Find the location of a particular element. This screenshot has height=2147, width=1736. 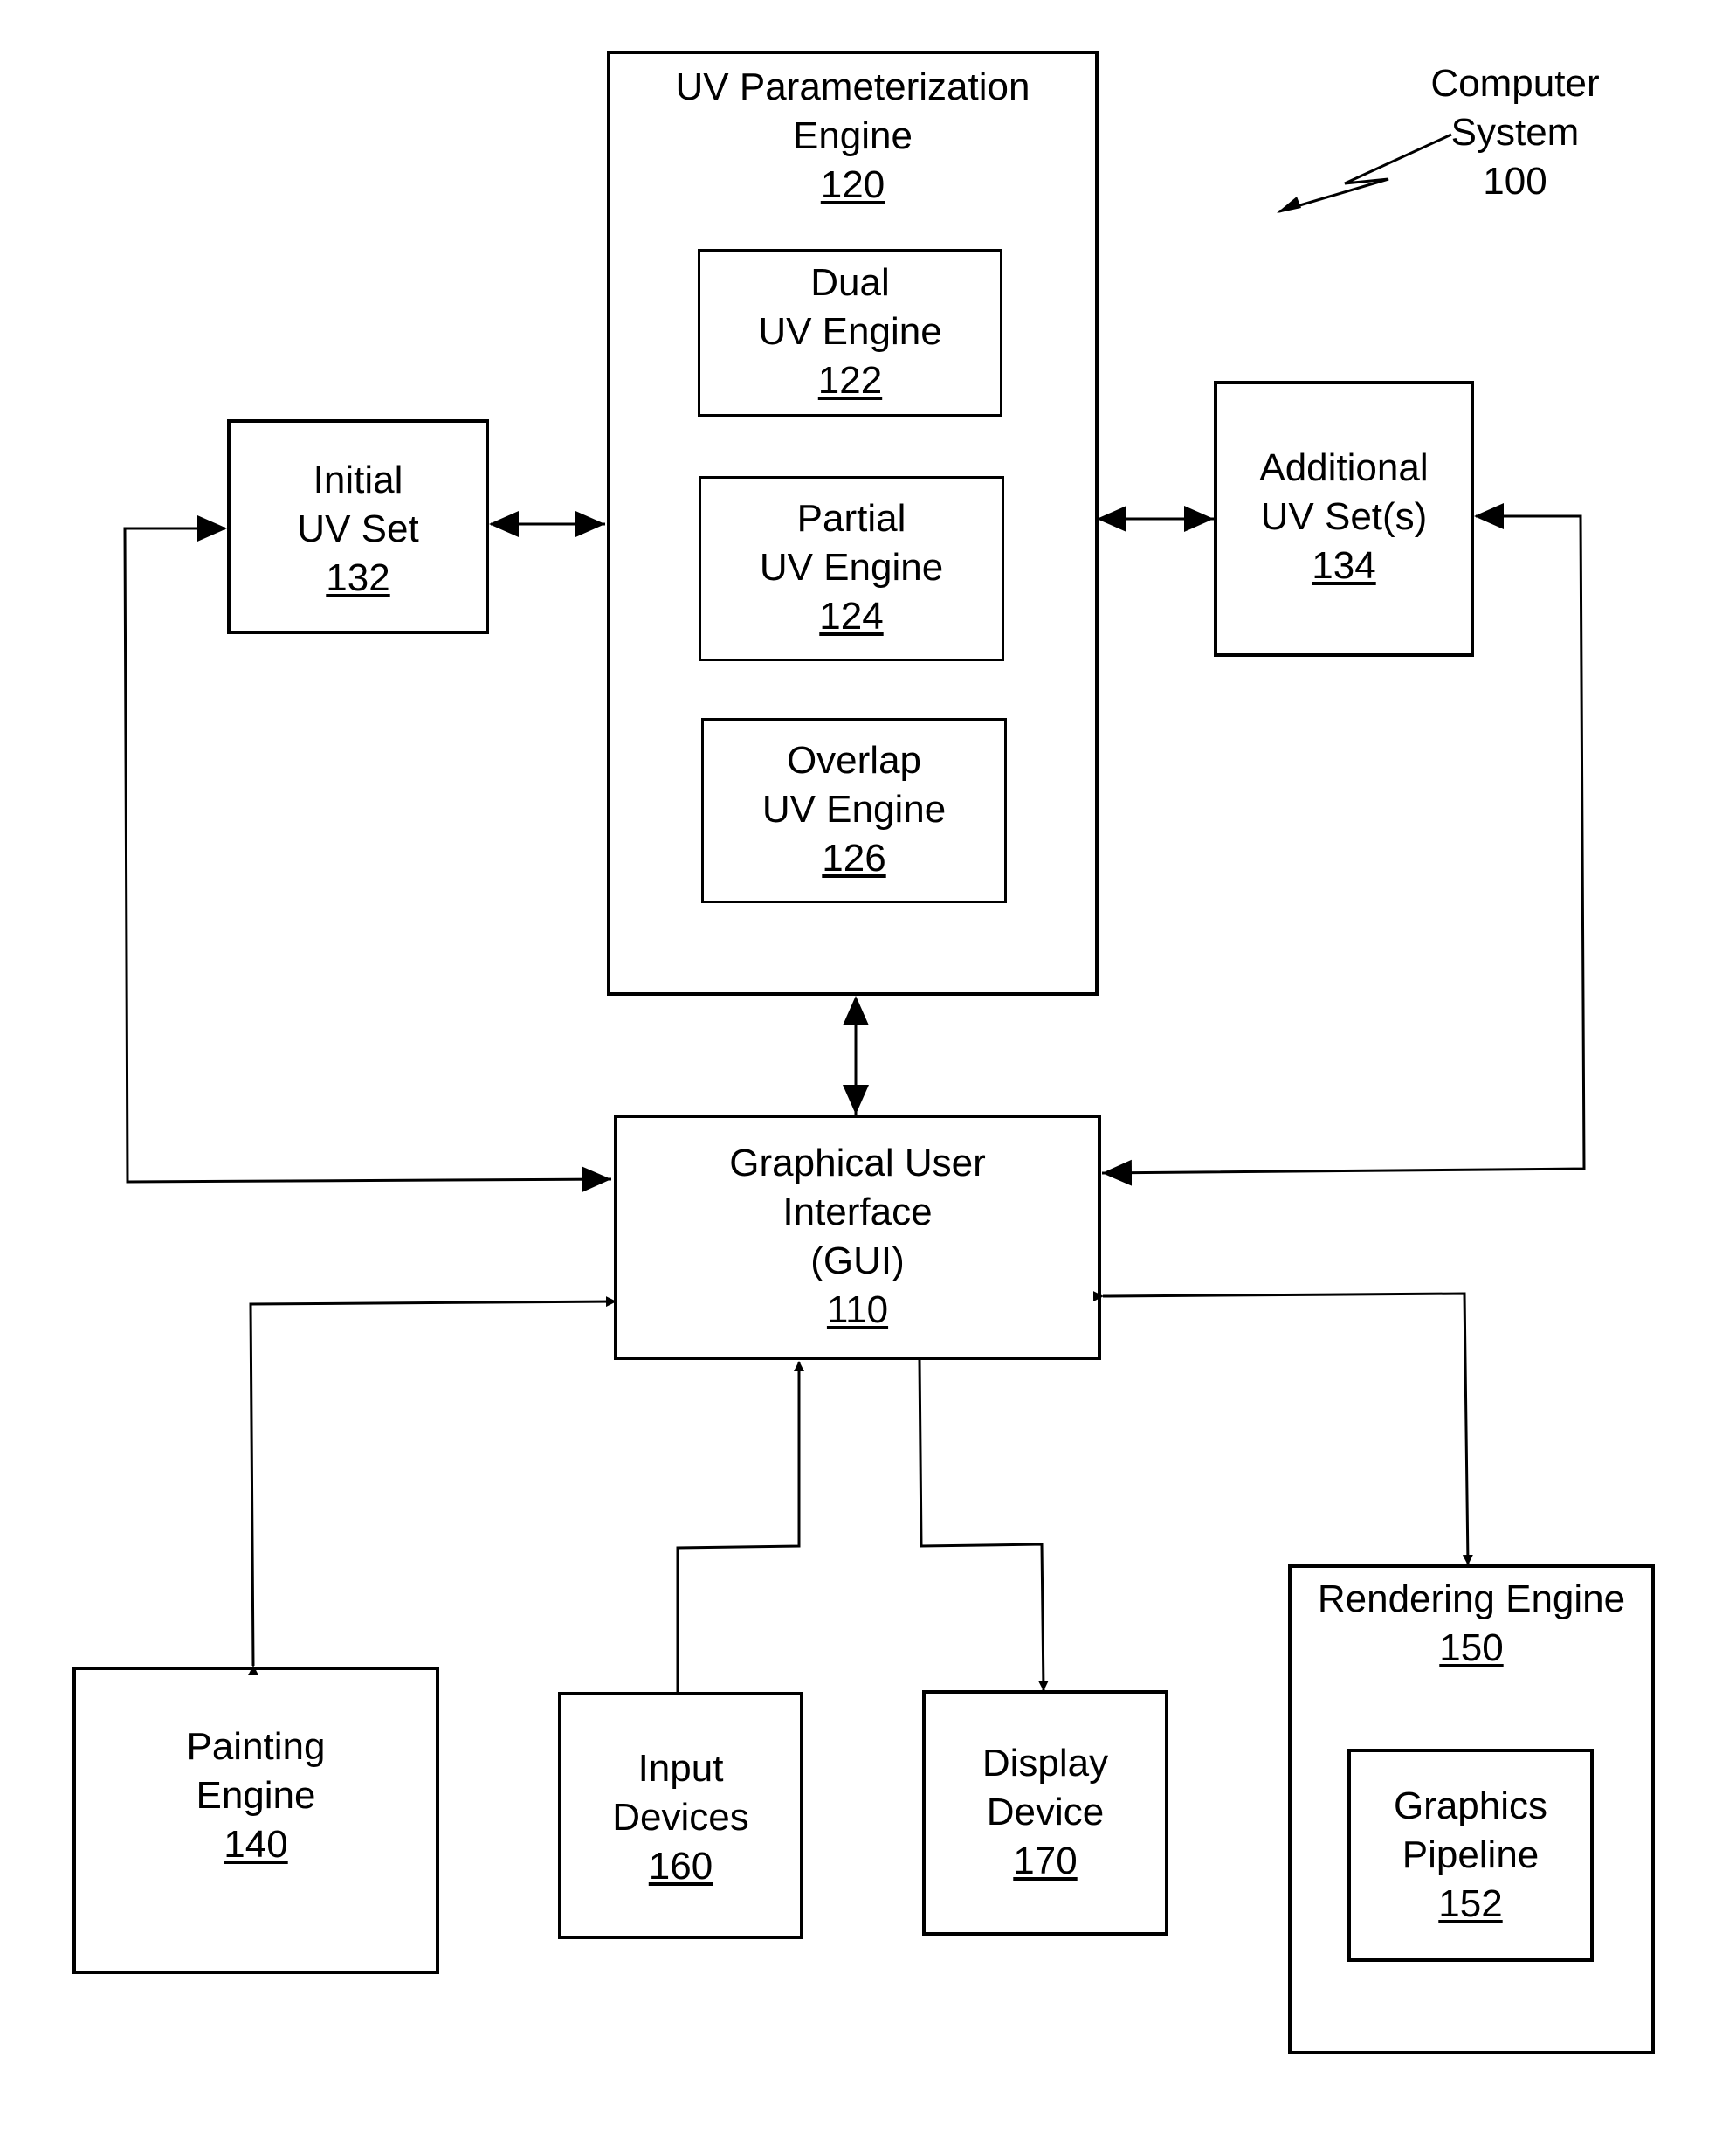

painting-engine-box: Painting Engine 140 is located at coordinates (255, 1821).